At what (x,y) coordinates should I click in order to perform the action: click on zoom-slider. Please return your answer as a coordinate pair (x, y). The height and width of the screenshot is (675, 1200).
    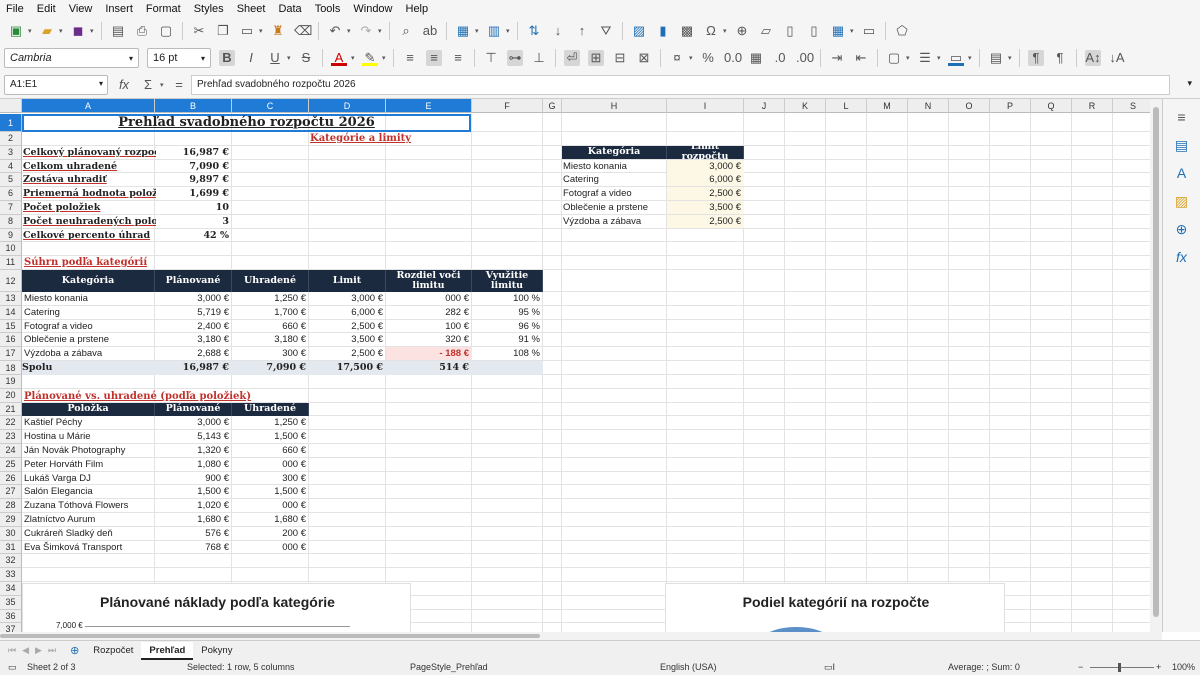
    Looking at the image, I should click on (1122, 667).